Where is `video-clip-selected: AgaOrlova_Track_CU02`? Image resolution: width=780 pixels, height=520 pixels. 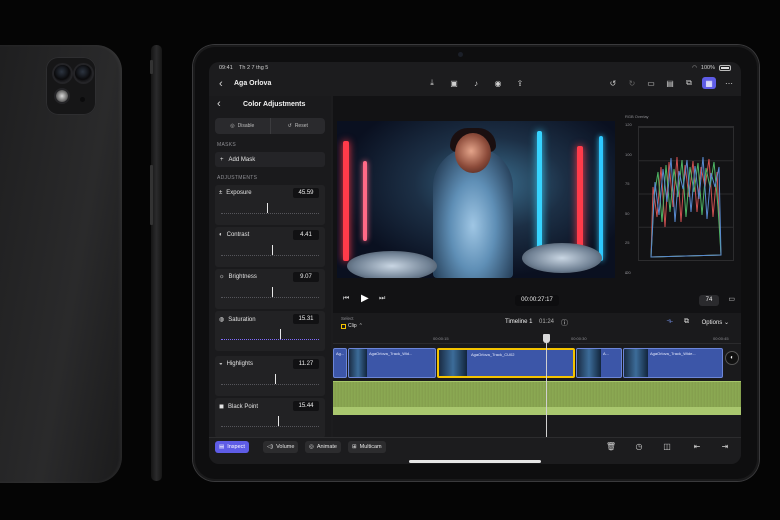 video-clip-selected: AgaOrlova_Track_CU02 is located at coordinates (506, 363).